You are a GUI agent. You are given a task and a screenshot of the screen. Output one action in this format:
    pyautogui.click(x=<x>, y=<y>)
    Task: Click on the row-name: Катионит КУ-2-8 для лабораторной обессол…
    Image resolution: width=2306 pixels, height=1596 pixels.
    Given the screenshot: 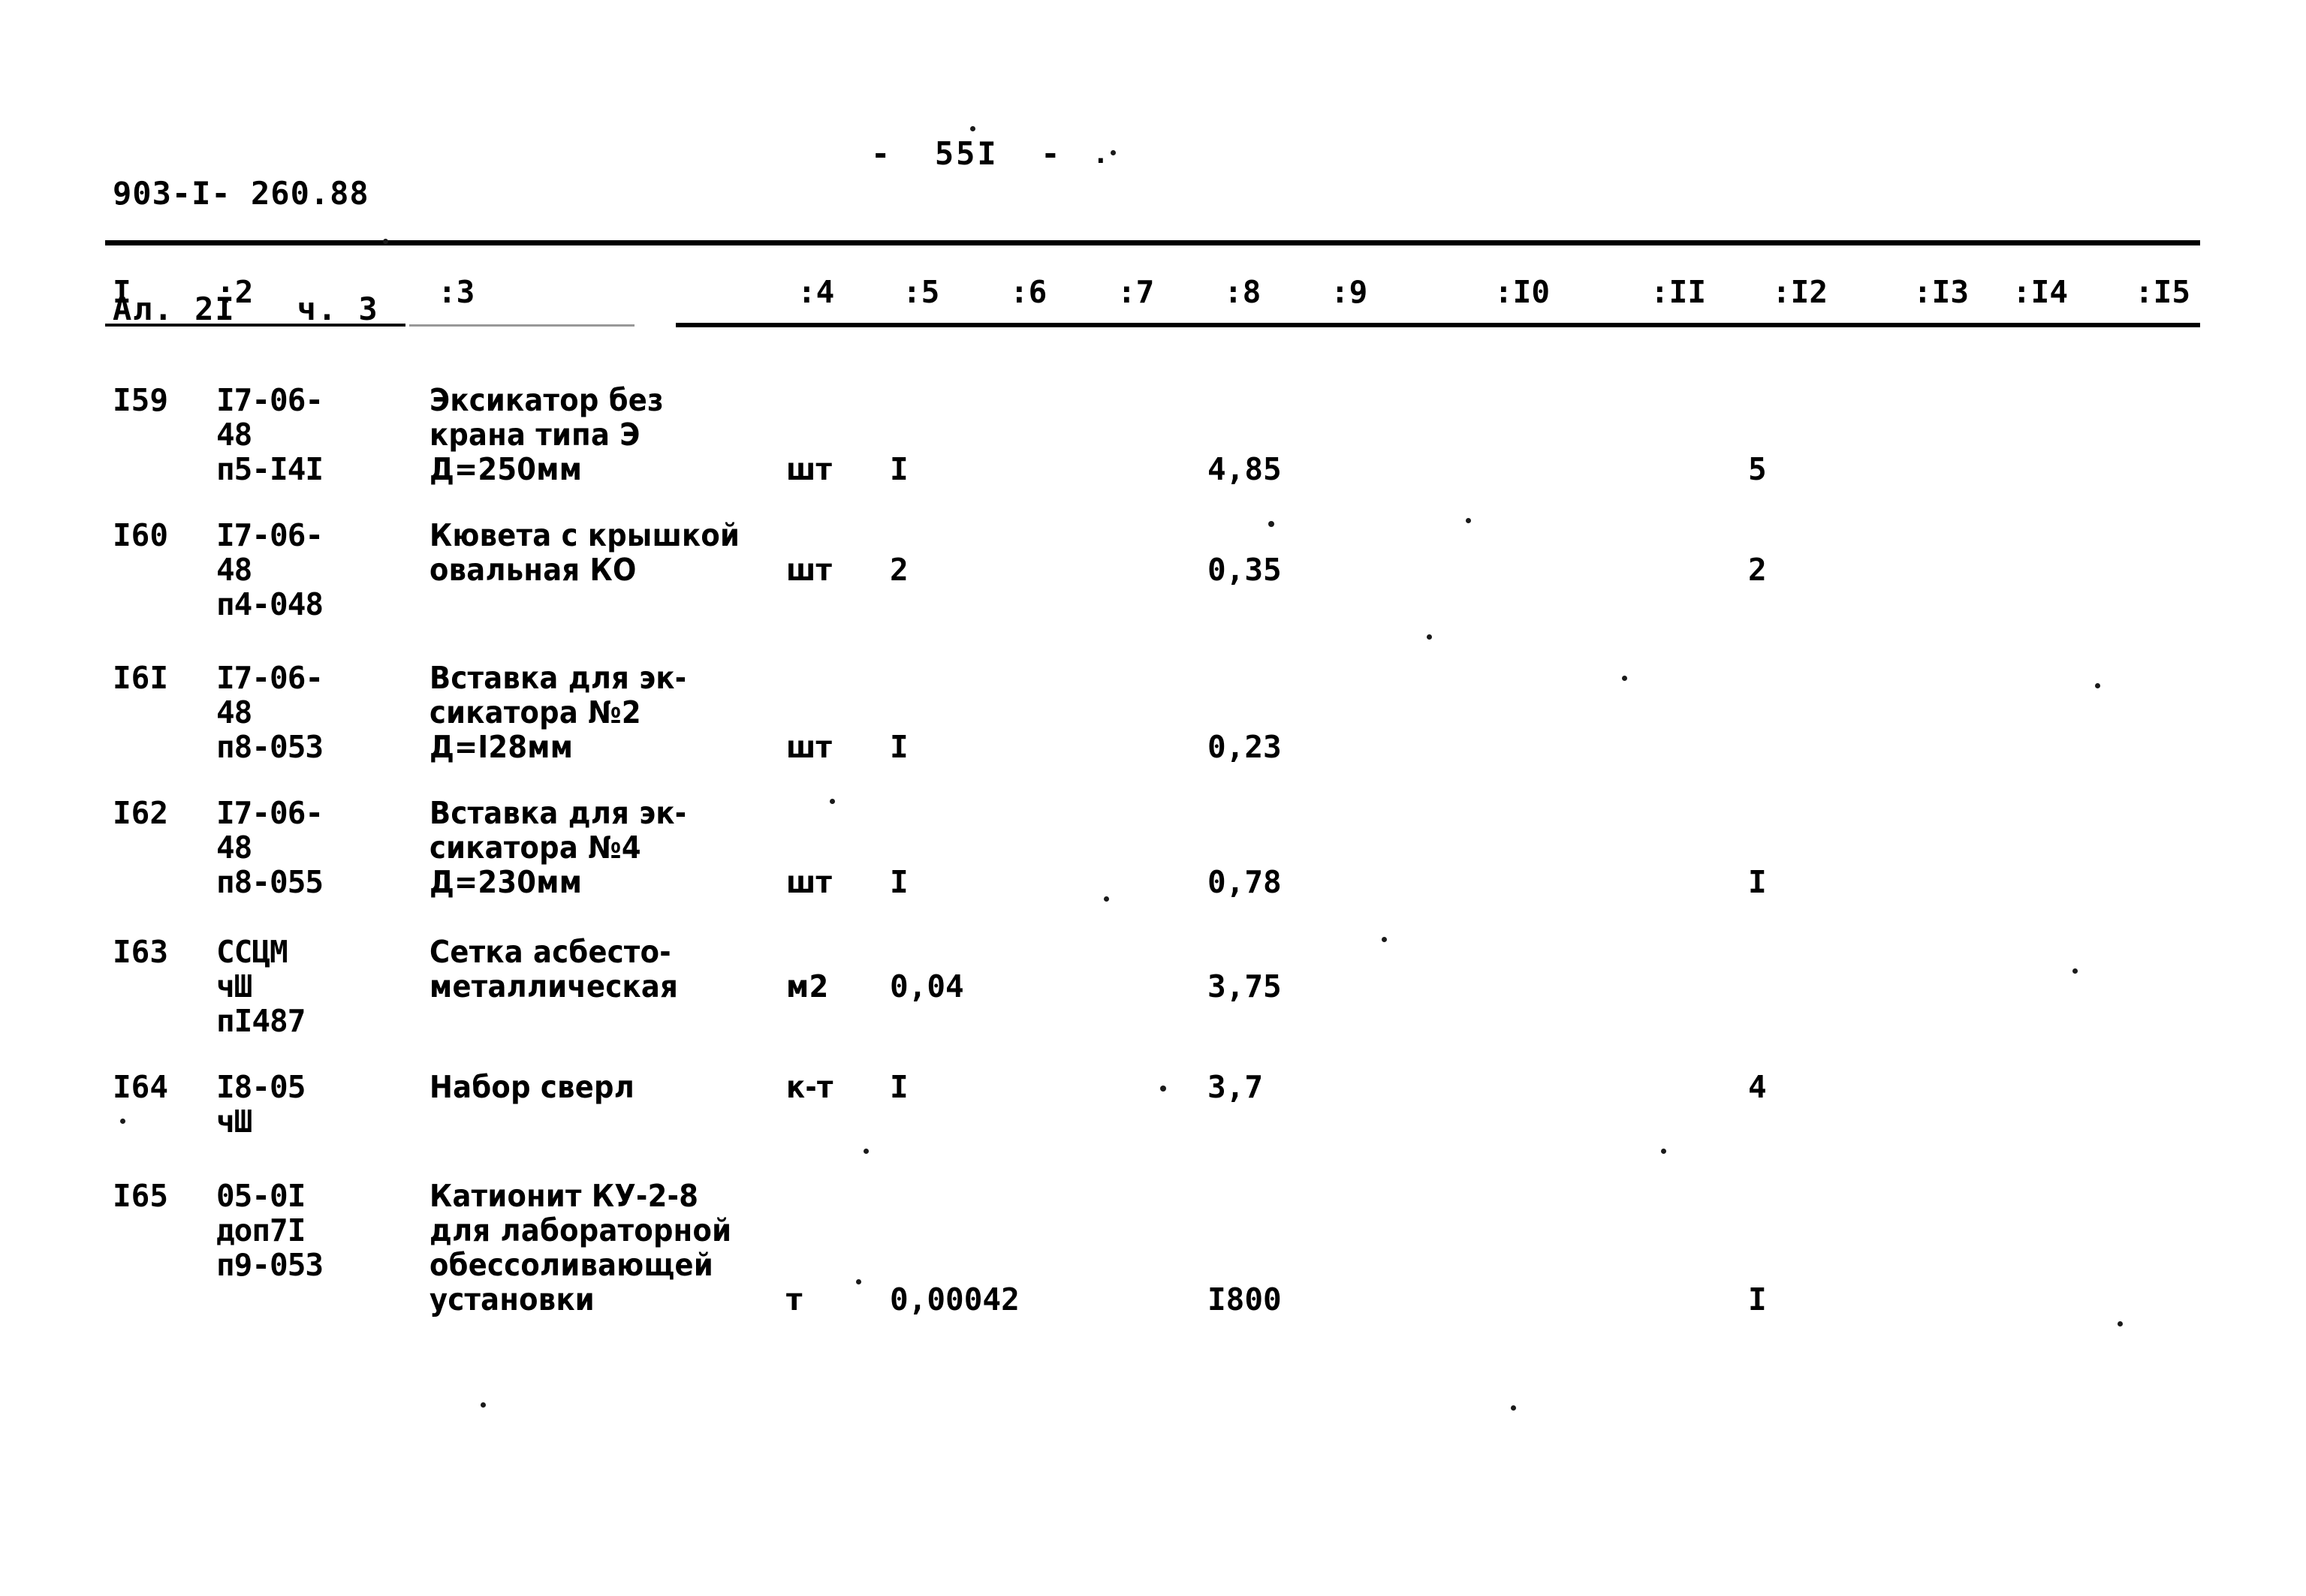 What is the action you would take?
    pyautogui.click(x=581, y=1247)
    